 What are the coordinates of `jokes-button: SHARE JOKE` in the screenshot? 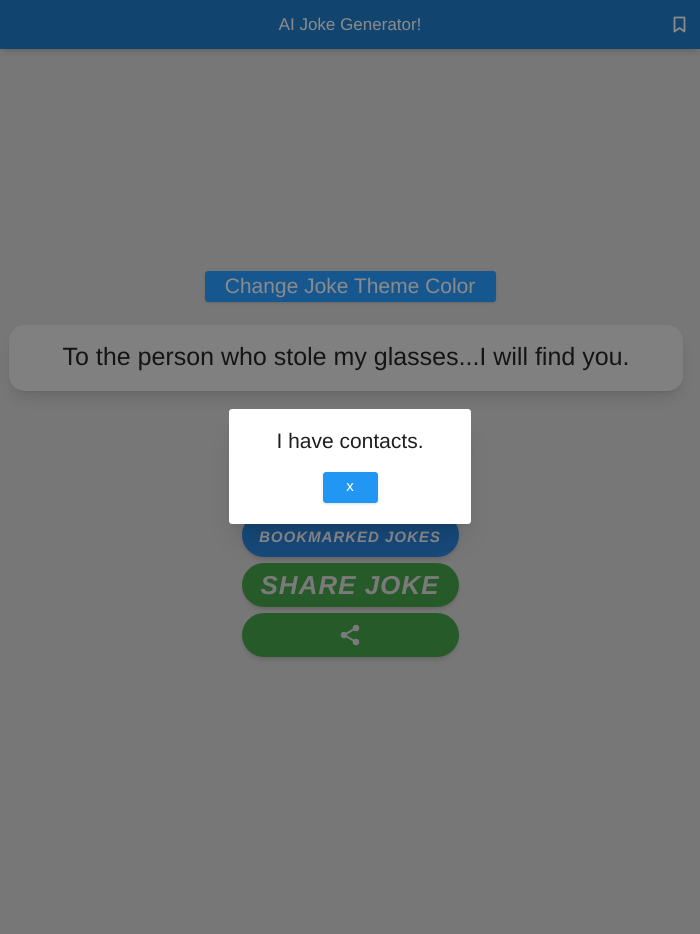 It's located at (350, 585).